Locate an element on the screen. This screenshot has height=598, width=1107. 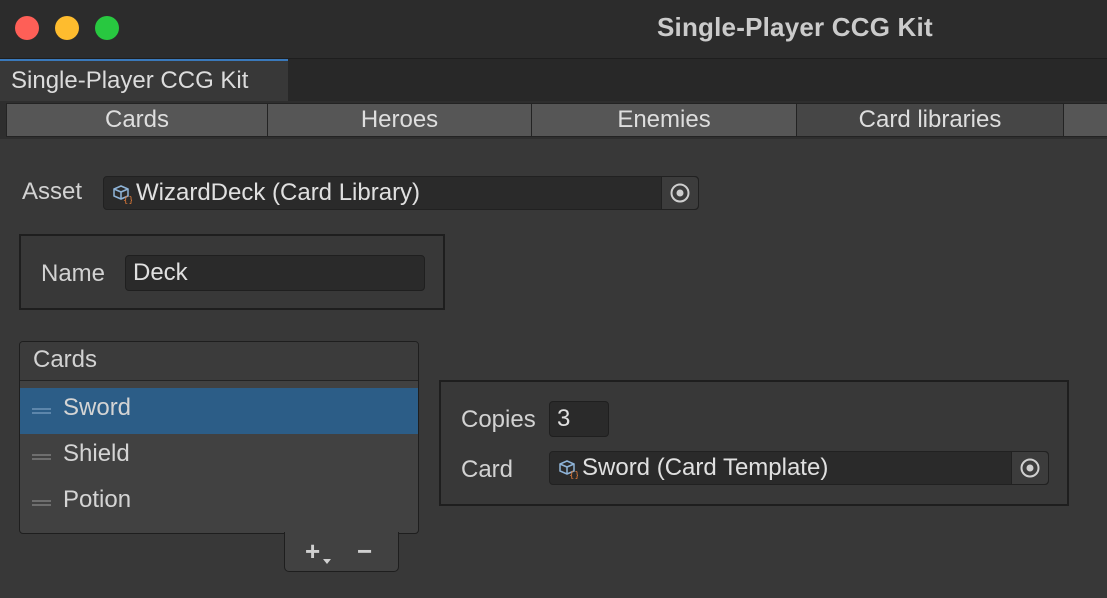
card-value: Sword (Card Template) is located at coordinates (705, 467).